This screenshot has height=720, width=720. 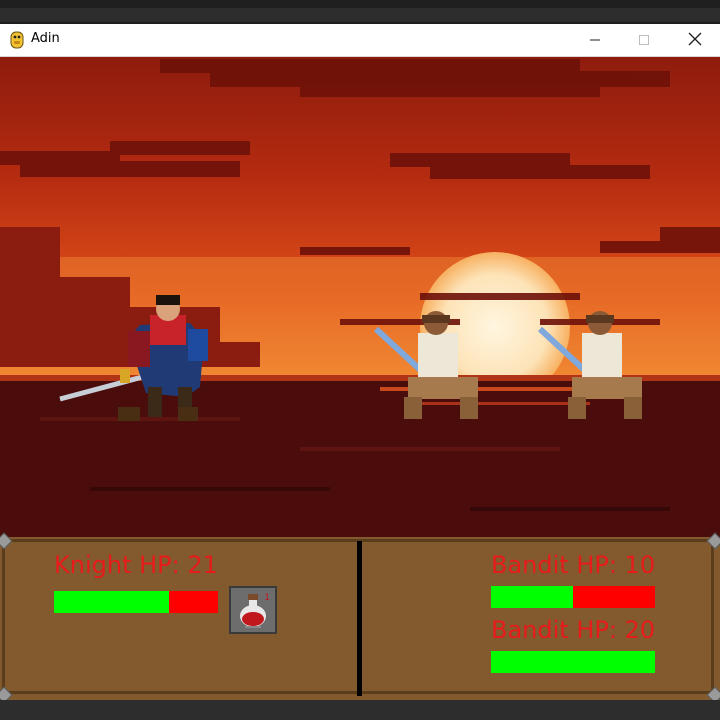 What do you see at coordinates (111, 602) in the screenshot?
I see `knight-hp-fill` at bounding box center [111, 602].